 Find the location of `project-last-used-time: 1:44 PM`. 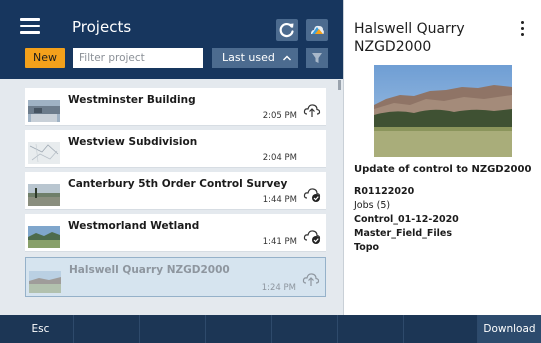

project-last-used-time: 1:44 PM is located at coordinates (279, 200).